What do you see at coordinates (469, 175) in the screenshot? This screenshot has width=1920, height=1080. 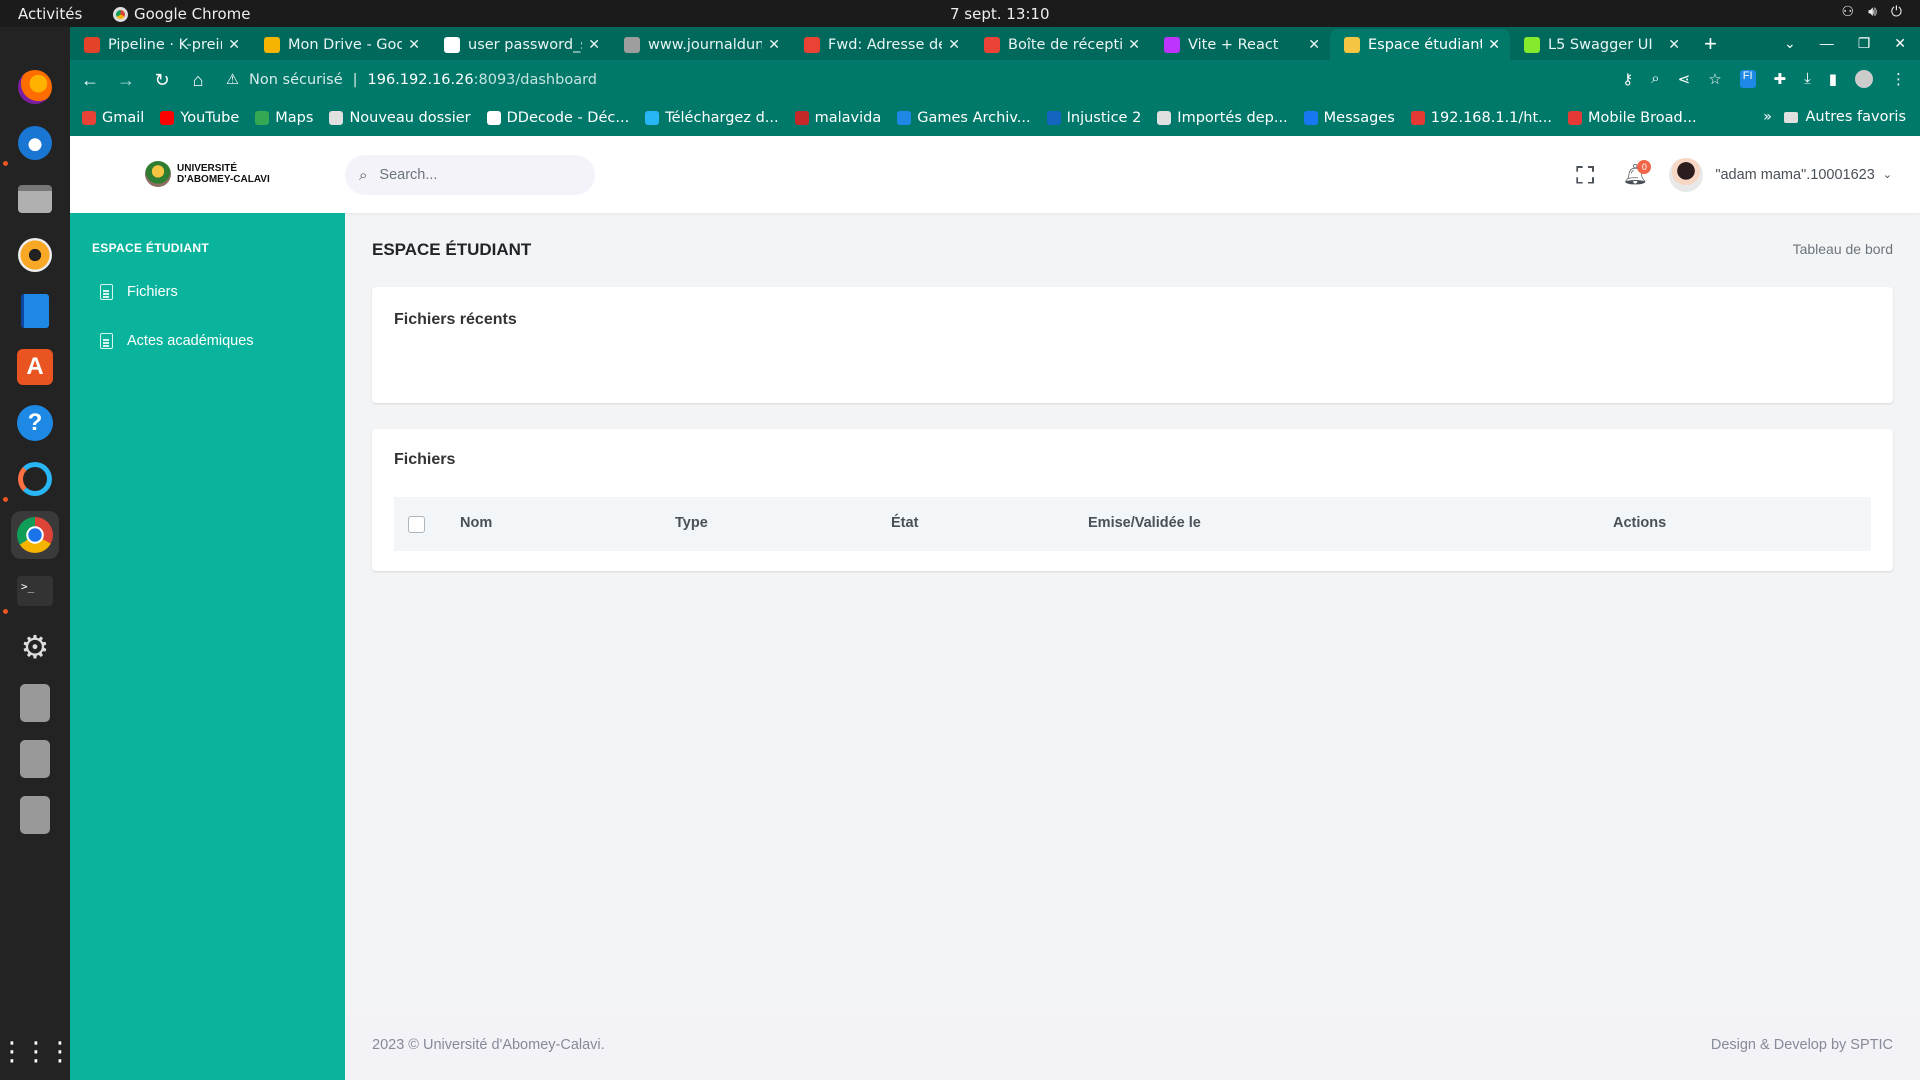 I see `search-input` at bounding box center [469, 175].